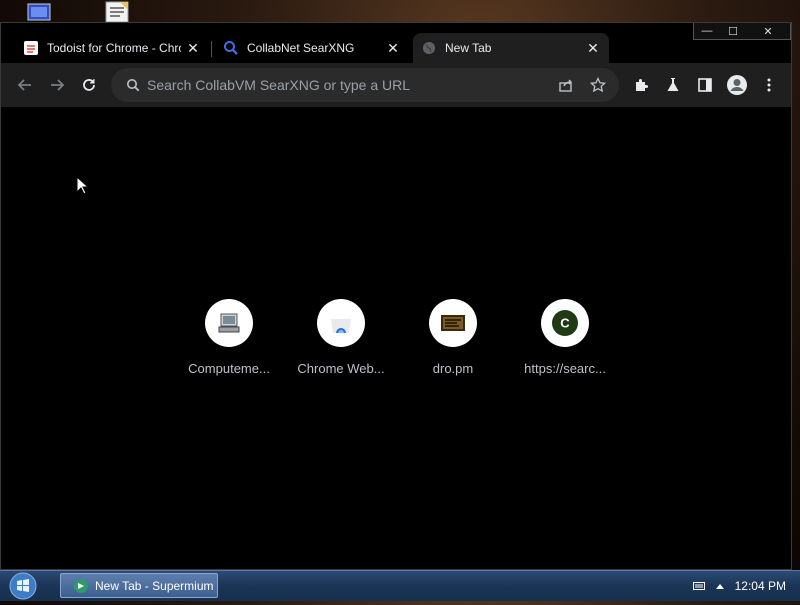 The width and height of the screenshot is (800, 605). Describe the element at coordinates (231, 48) in the screenshot. I see `searxng-favicon-icon` at that location.